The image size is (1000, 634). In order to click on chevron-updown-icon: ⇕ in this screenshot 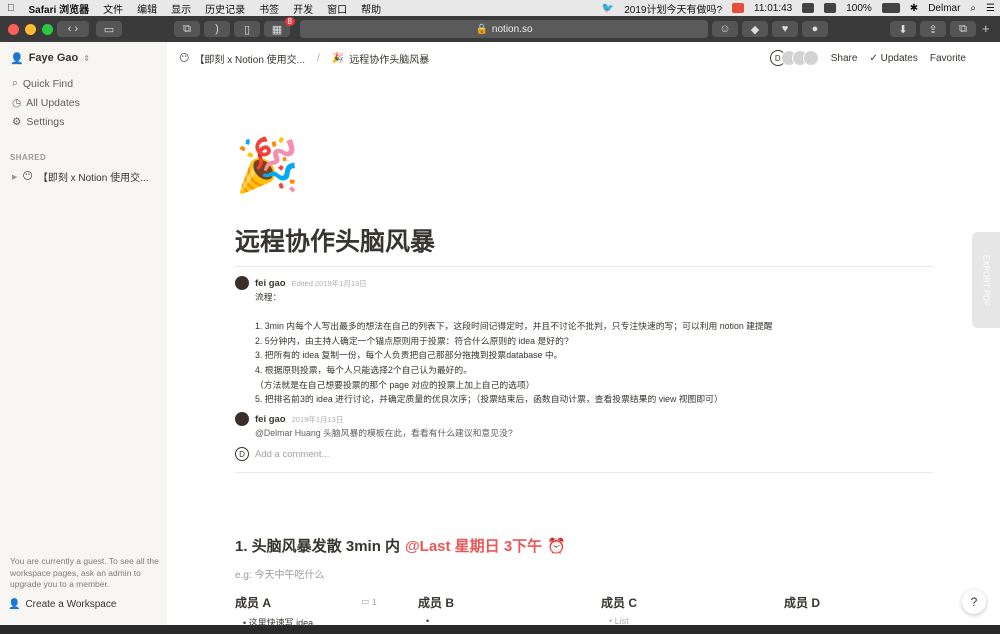, I will do `click(86, 58)`.